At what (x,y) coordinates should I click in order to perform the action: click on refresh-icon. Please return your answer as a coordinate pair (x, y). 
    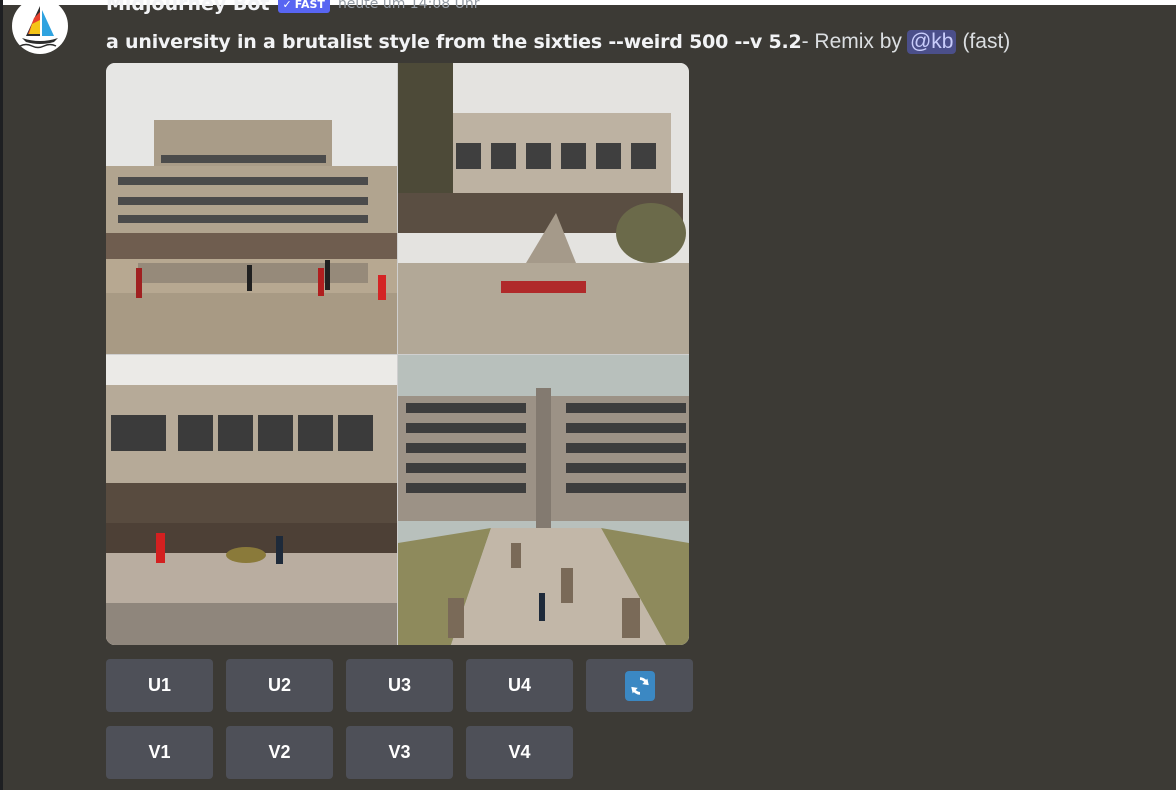
    Looking at the image, I should click on (639, 685).